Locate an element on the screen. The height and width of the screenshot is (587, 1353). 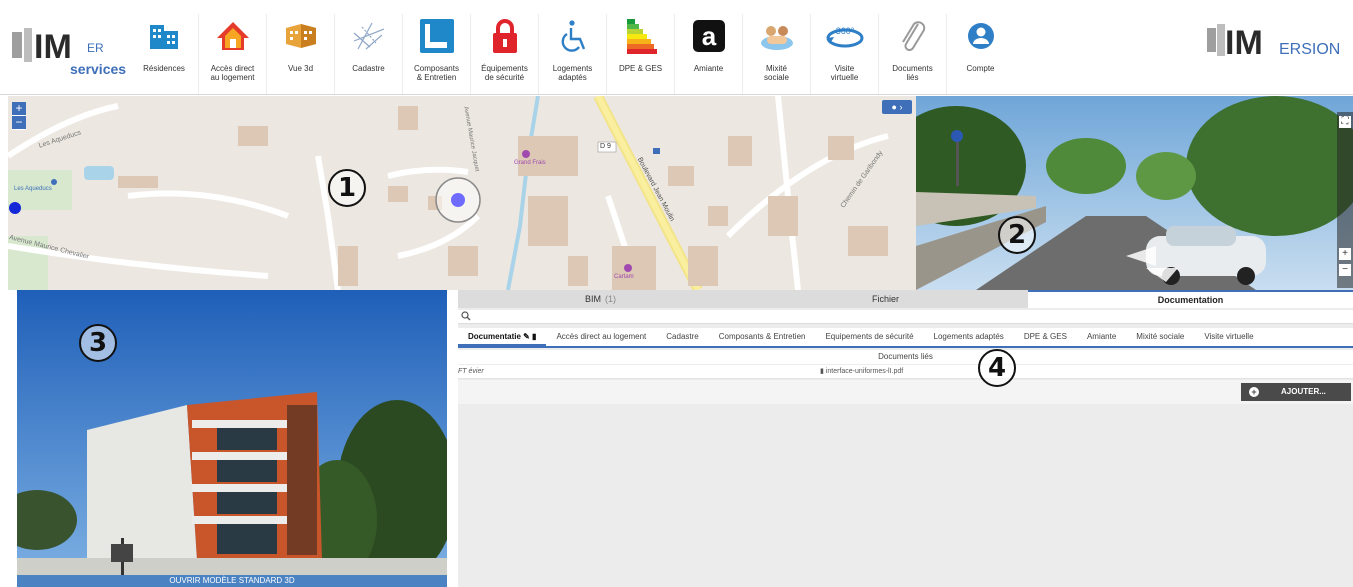
tab-label: Fichier is located at coordinates (885, 299).